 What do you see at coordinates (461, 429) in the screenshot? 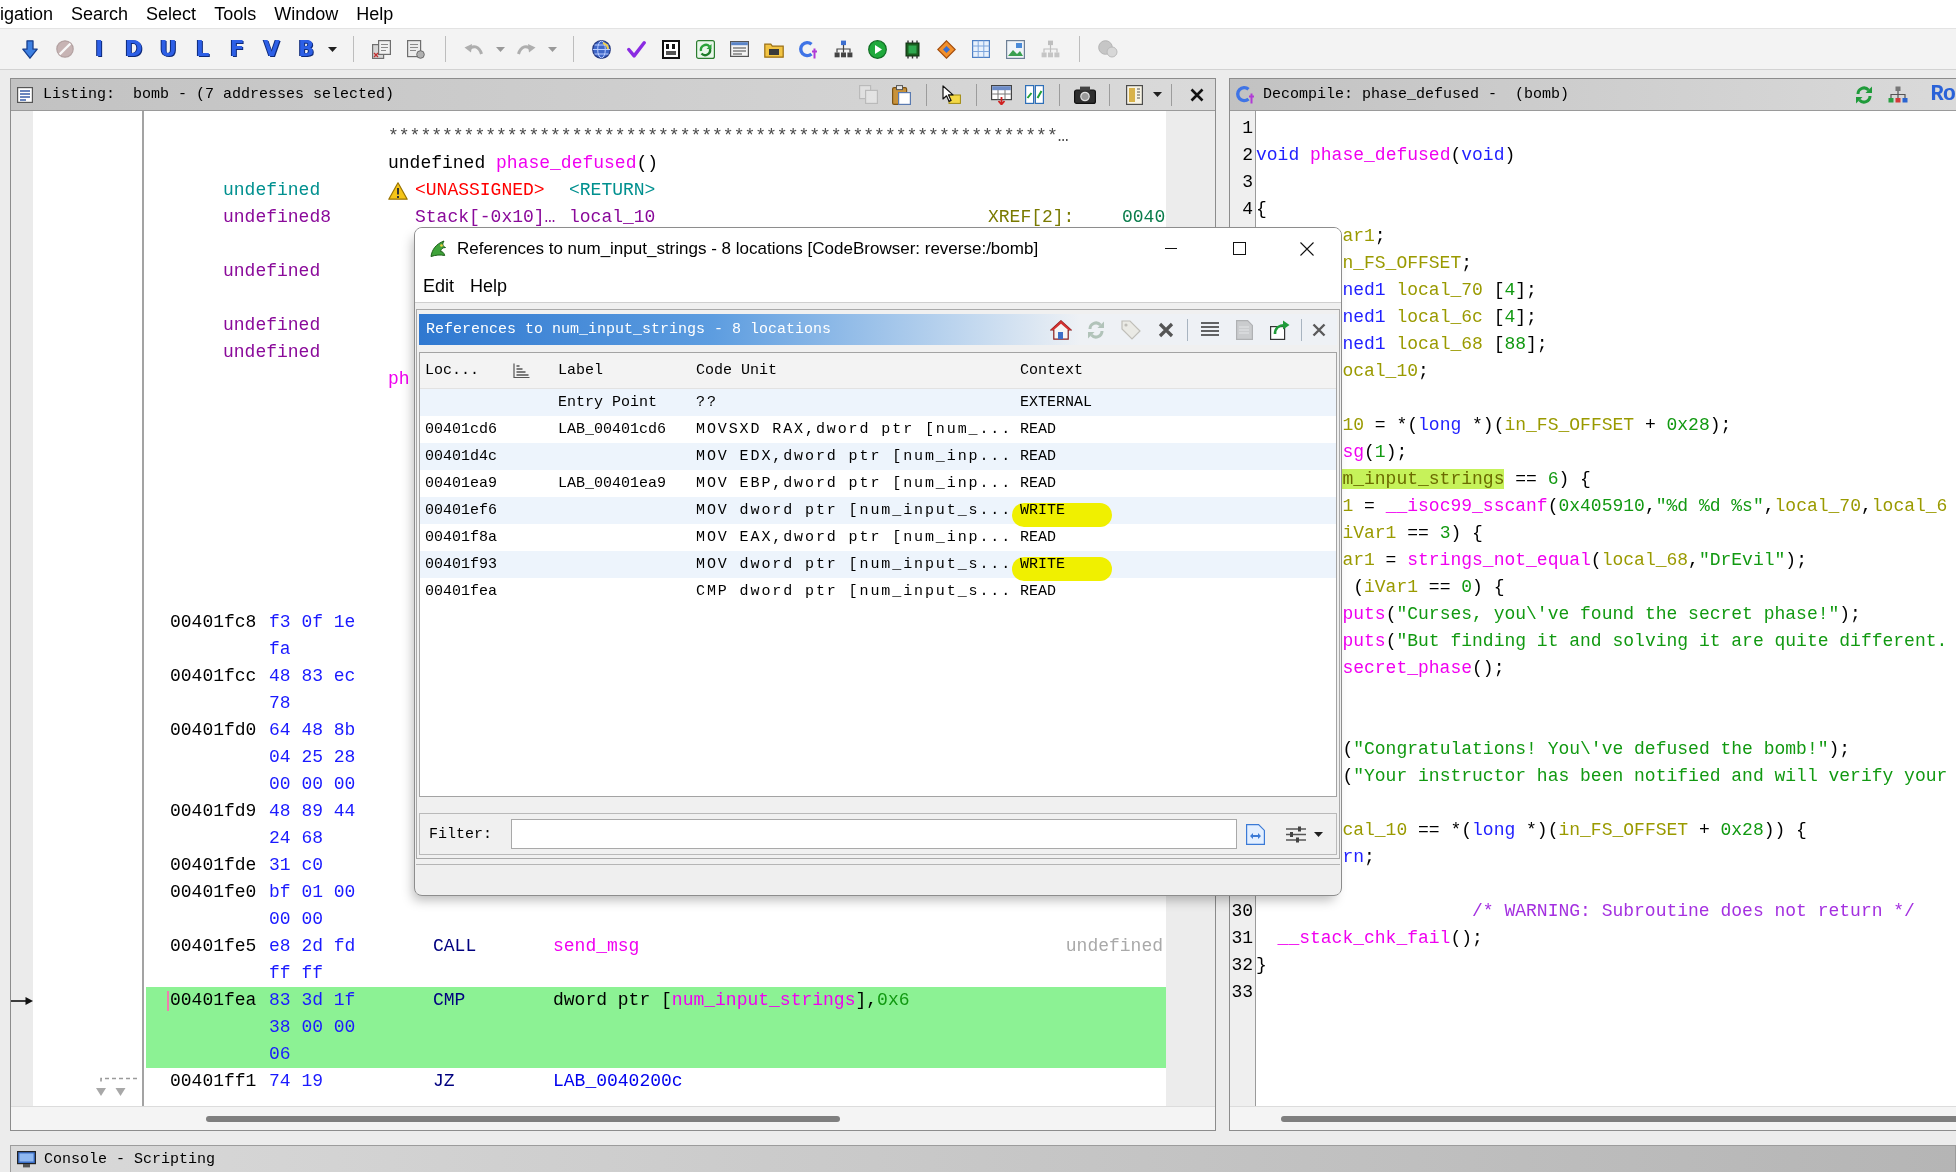
I see `location-cell: 00401cd6` at bounding box center [461, 429].